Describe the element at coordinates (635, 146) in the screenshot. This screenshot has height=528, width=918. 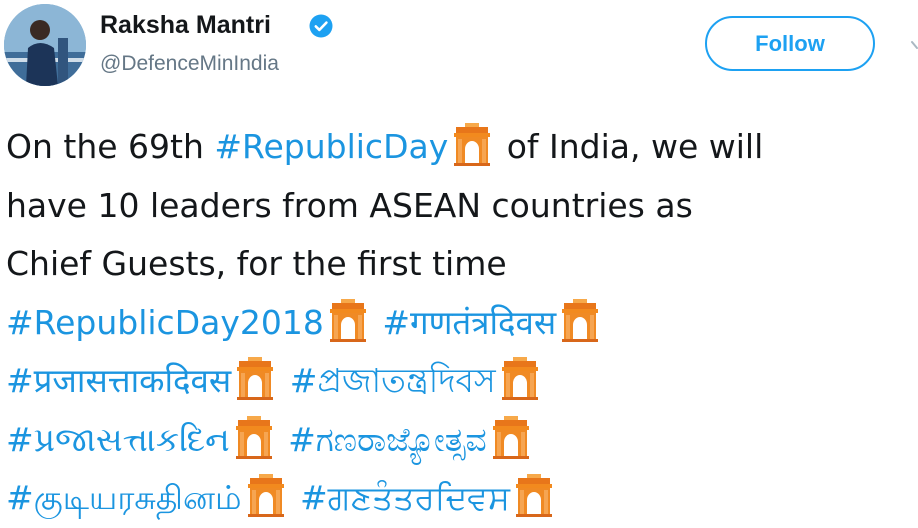
I see `tweet-text-segment: of India, we will` at that location.